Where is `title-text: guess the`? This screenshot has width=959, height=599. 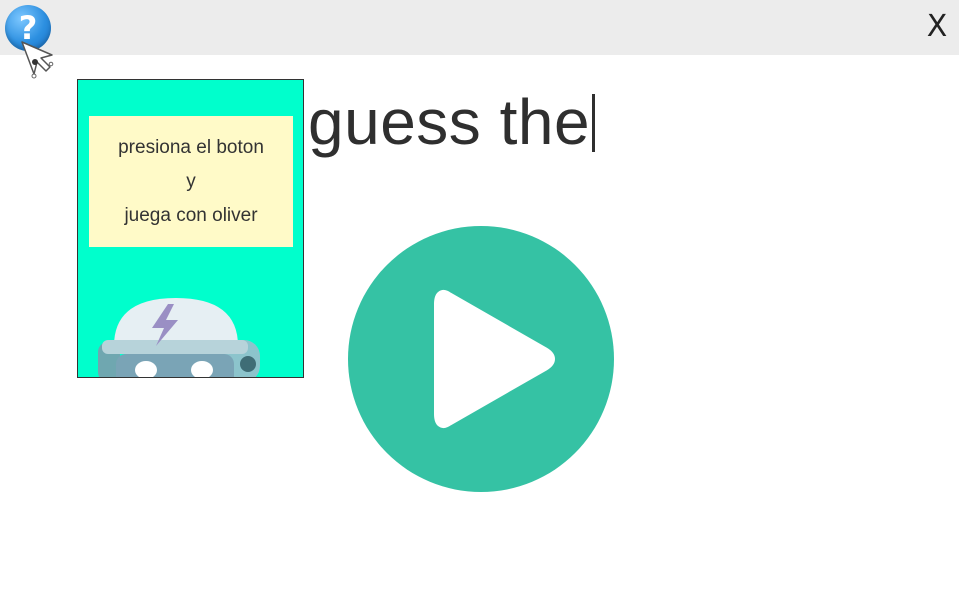
title-text: guess the is located at coordinates (449, 122).